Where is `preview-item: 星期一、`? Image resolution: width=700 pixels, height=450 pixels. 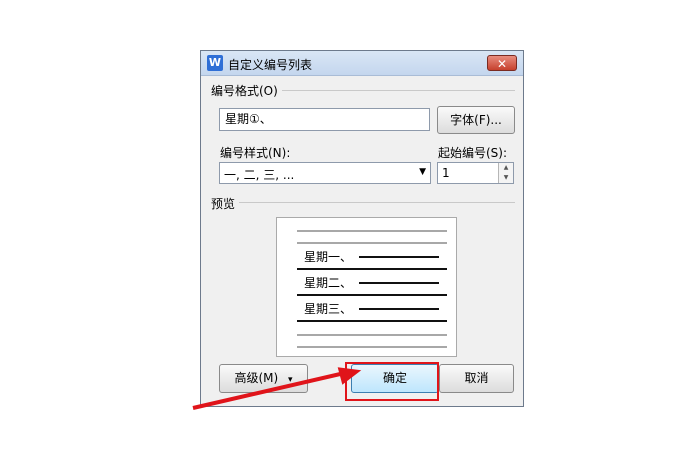
preview-item: 星期一、 is located at coordinates (328, 257).